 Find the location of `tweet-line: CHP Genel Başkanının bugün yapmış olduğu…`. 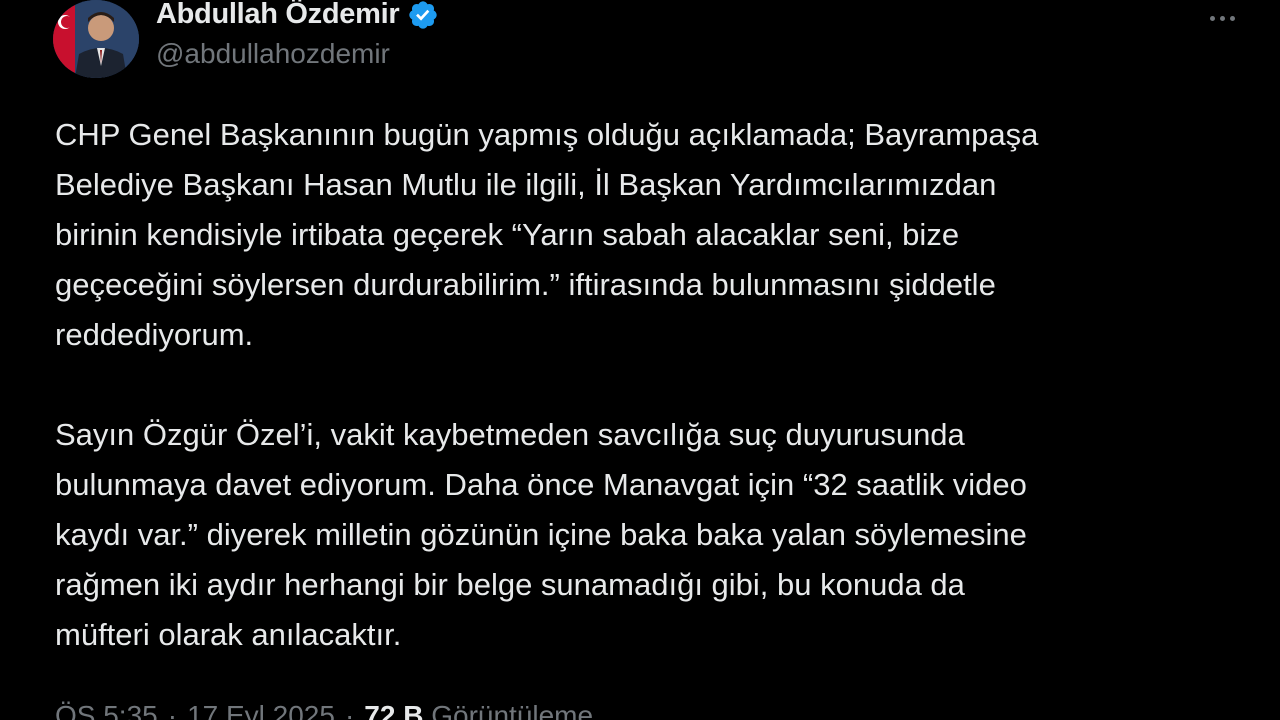

tweet-line: CHP Genel Başkanının bugün yapmış olduğu… is located at coordinates (547, 134).